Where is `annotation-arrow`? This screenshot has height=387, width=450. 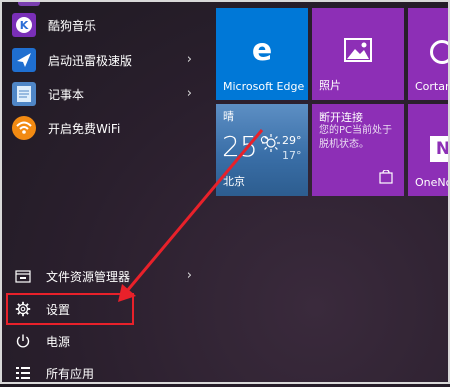 annotation-arrow is located at coordinates (191, 215).